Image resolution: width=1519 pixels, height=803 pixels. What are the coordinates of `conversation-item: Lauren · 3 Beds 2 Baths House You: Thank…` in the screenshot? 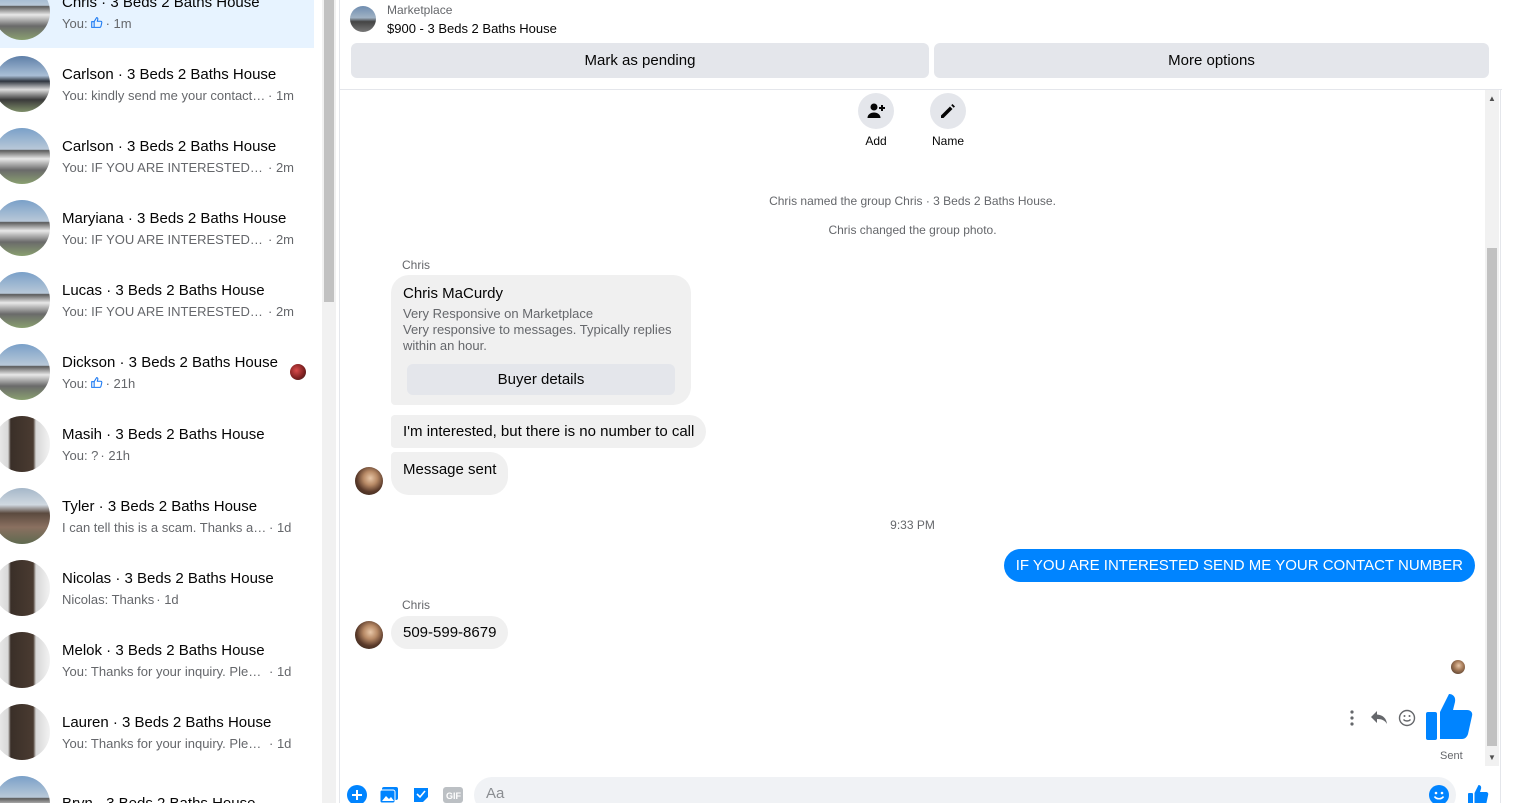 It's located at (157, 732).